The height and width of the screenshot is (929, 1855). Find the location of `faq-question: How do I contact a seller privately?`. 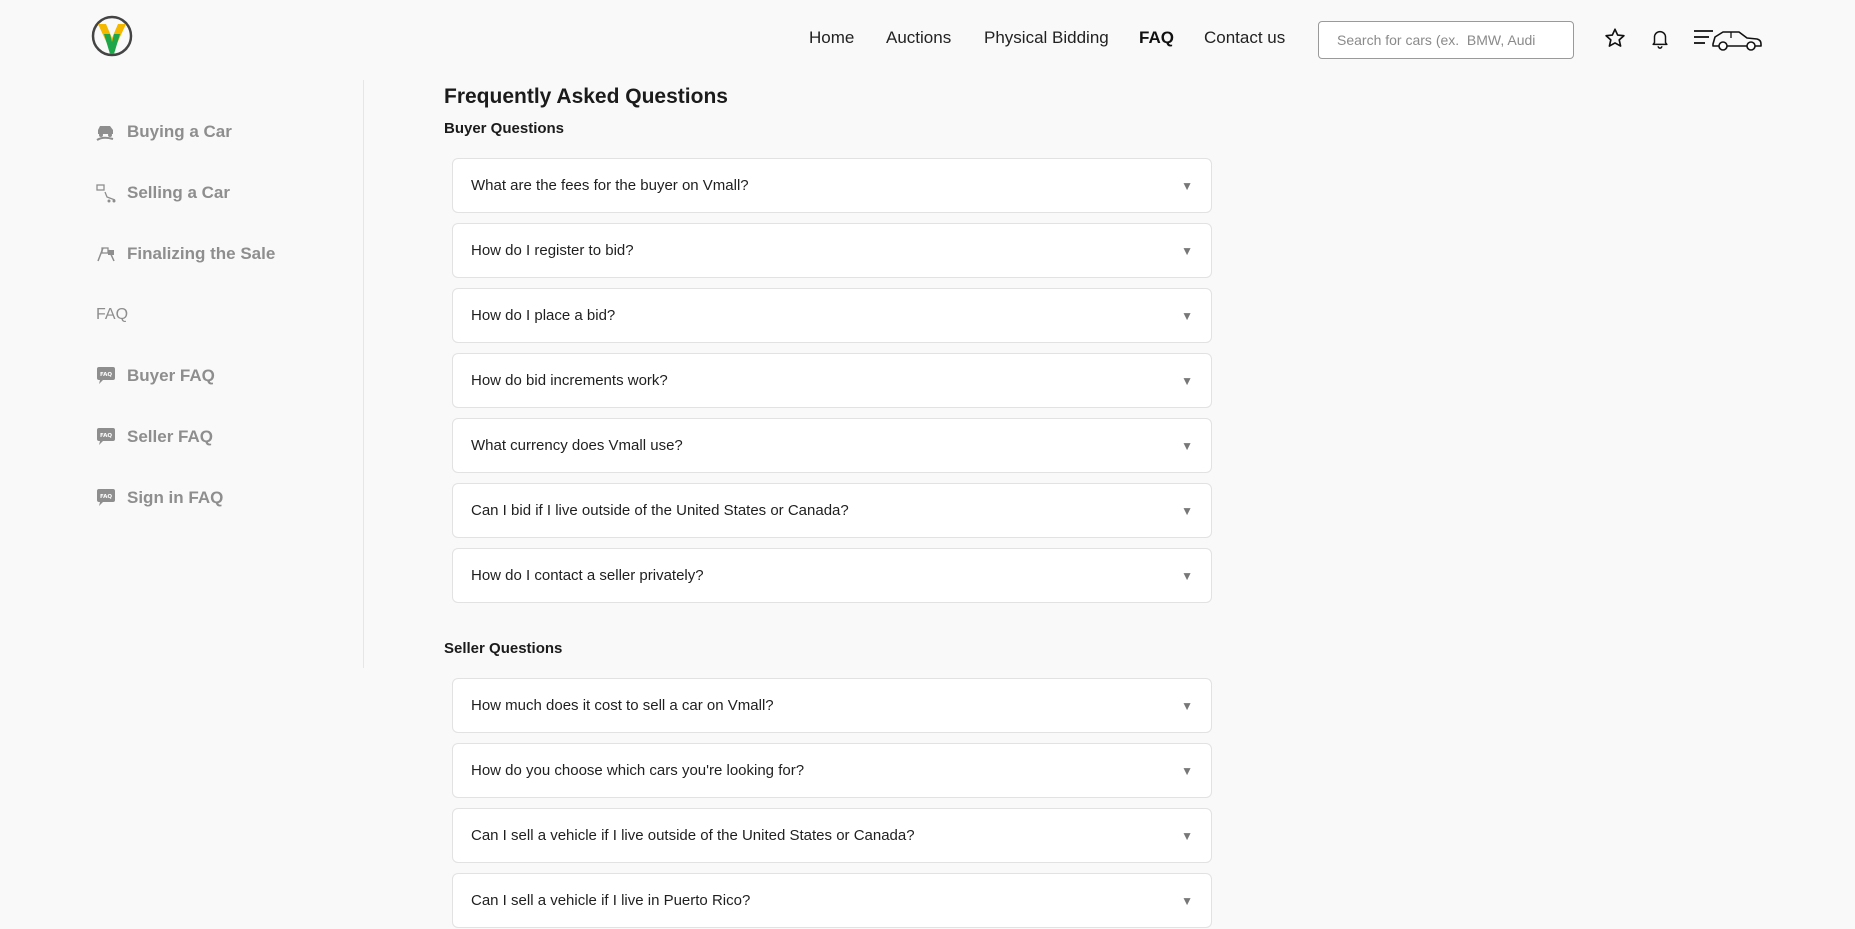

faq-question: How do I contact a seller privately? is located at coordinates (587, 575).